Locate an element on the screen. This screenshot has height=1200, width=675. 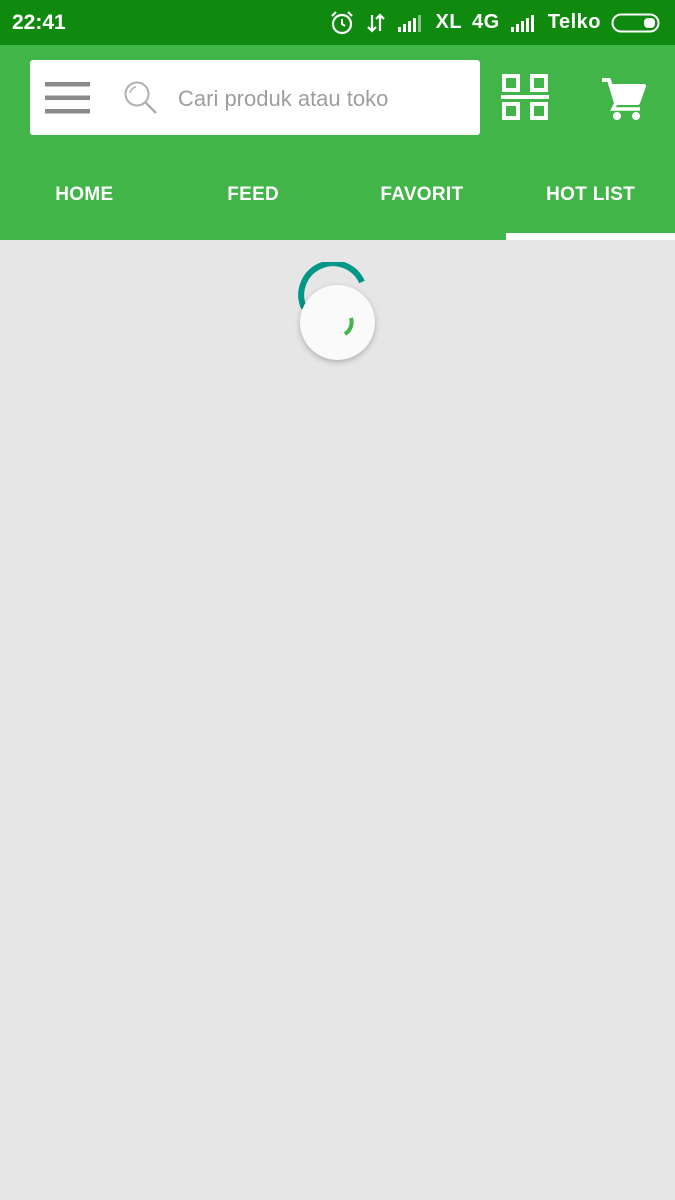
tab-label: FAVORIT is located at coordinates (422, 194).